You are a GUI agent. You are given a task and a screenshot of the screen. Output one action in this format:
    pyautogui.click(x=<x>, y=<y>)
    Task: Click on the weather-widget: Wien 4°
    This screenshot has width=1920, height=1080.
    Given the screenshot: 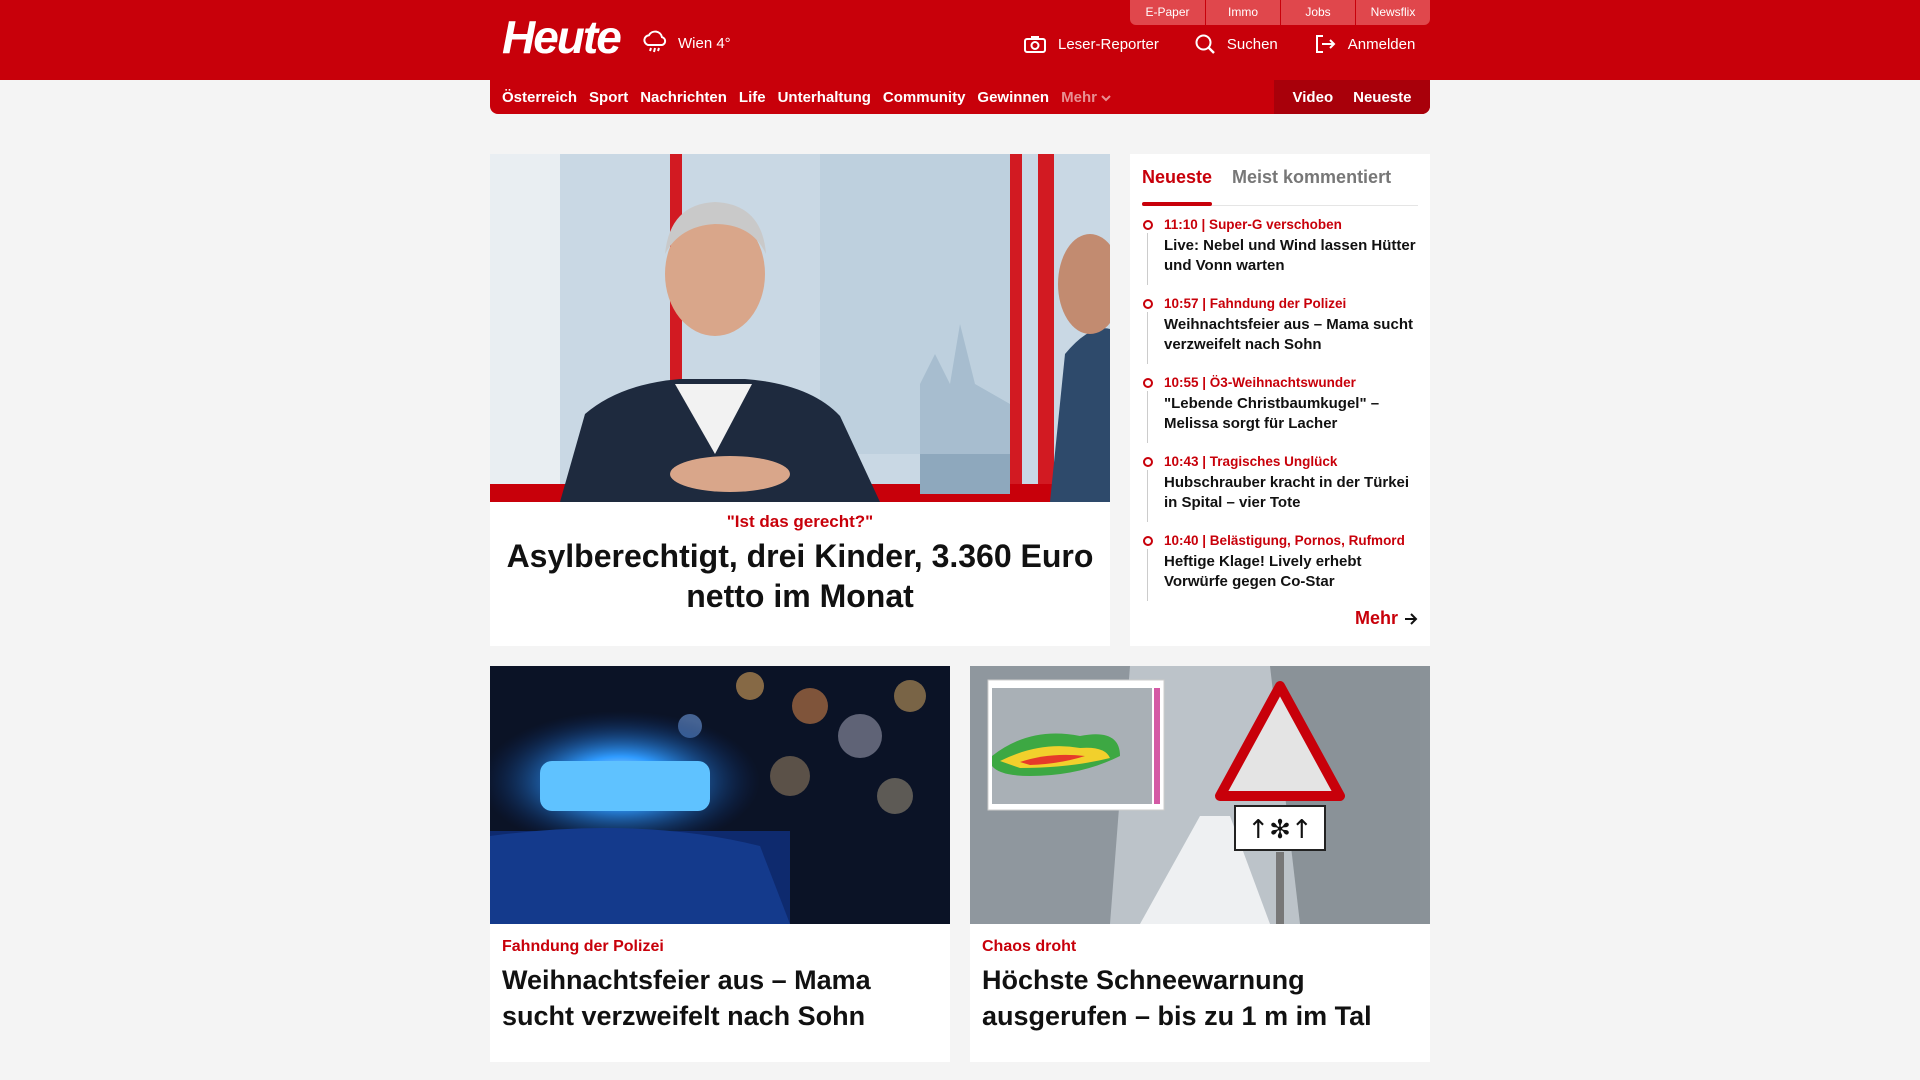 What is the action you would take?
    pyautogui.click(x=685, y=43)
    